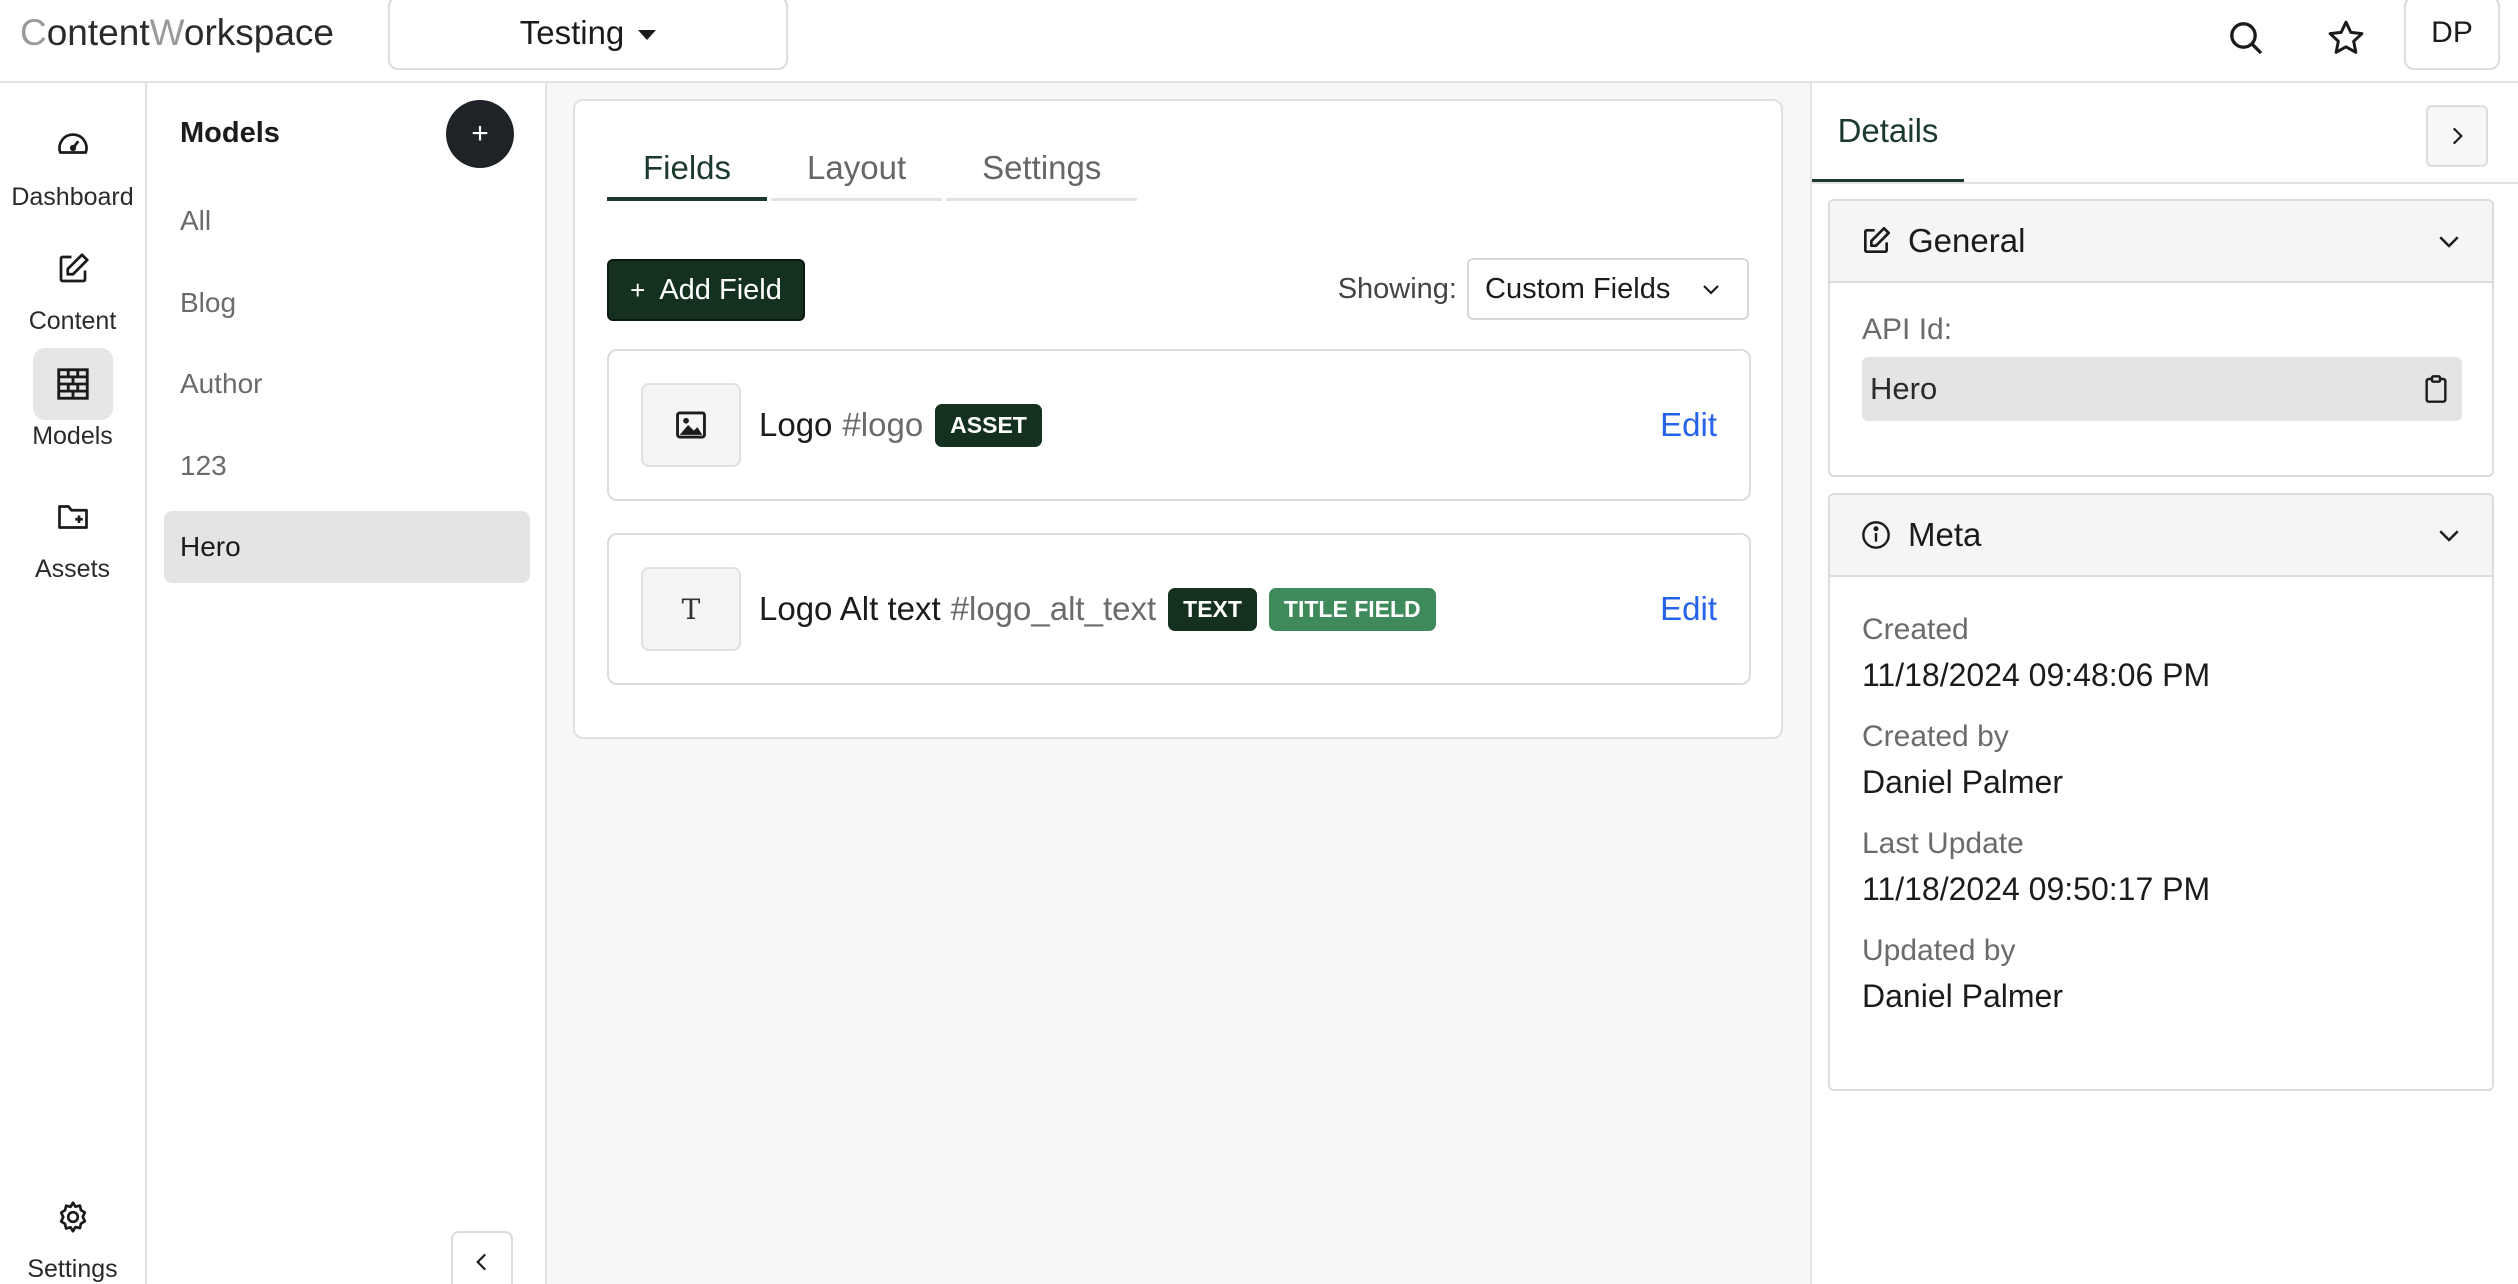 Image resolution: width=2518 pixels, height=1284 pixels. I want to click on model-item-hero: Hero, so click(347, 547).